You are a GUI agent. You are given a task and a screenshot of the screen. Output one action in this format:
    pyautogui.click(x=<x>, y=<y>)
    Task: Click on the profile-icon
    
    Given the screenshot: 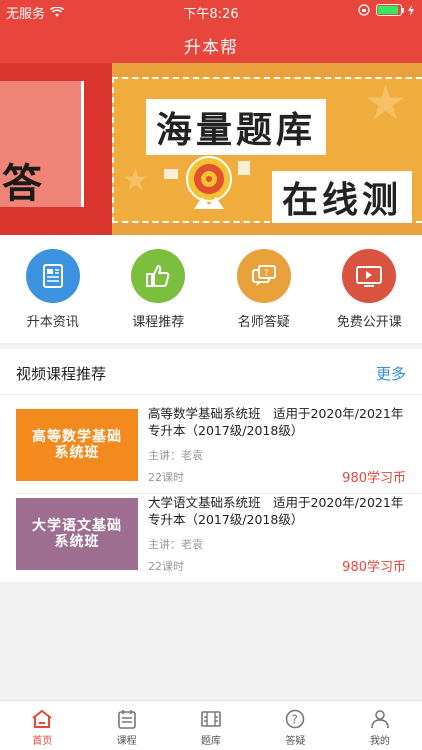 What is the action you would take?
    pyautogui.click(x=380, y=719)
    